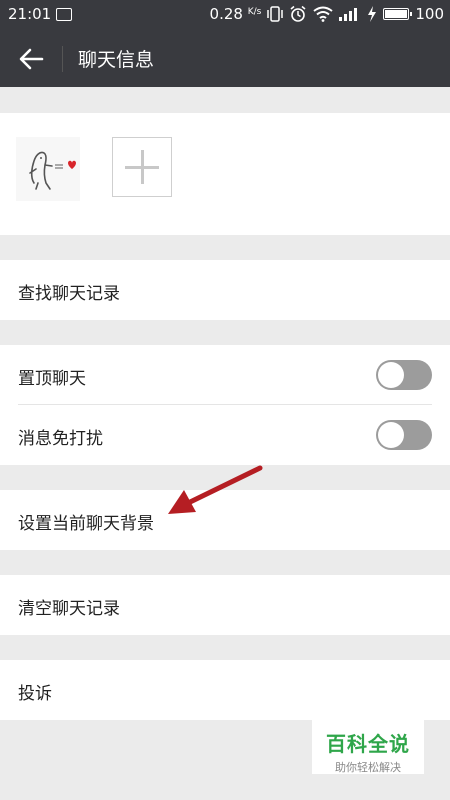  Describe the element at coordinates (368, 767) in the screenshot. I see `watermark-subtitle: 助你轻松解决` at that location.